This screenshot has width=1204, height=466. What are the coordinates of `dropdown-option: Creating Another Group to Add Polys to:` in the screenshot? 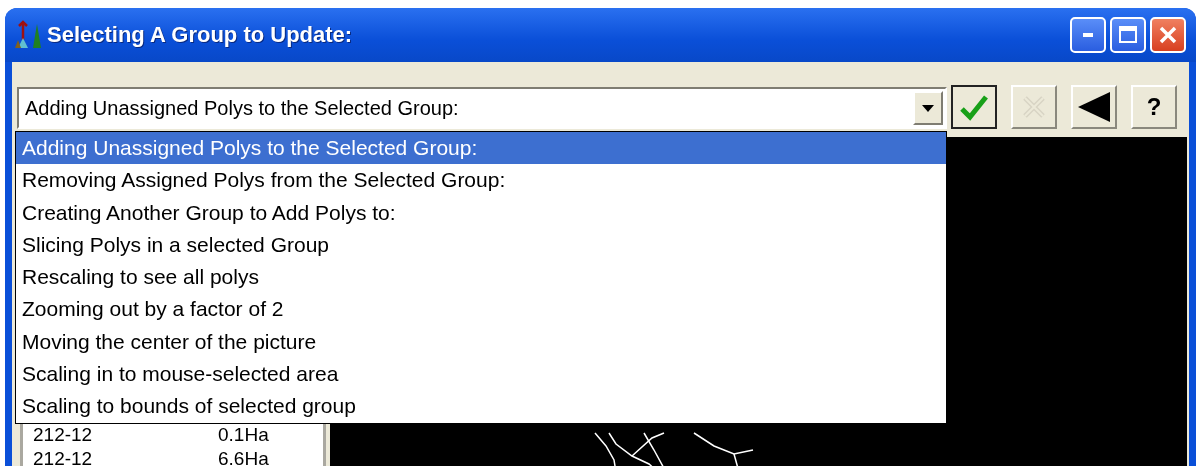 It's located at (481, 212).